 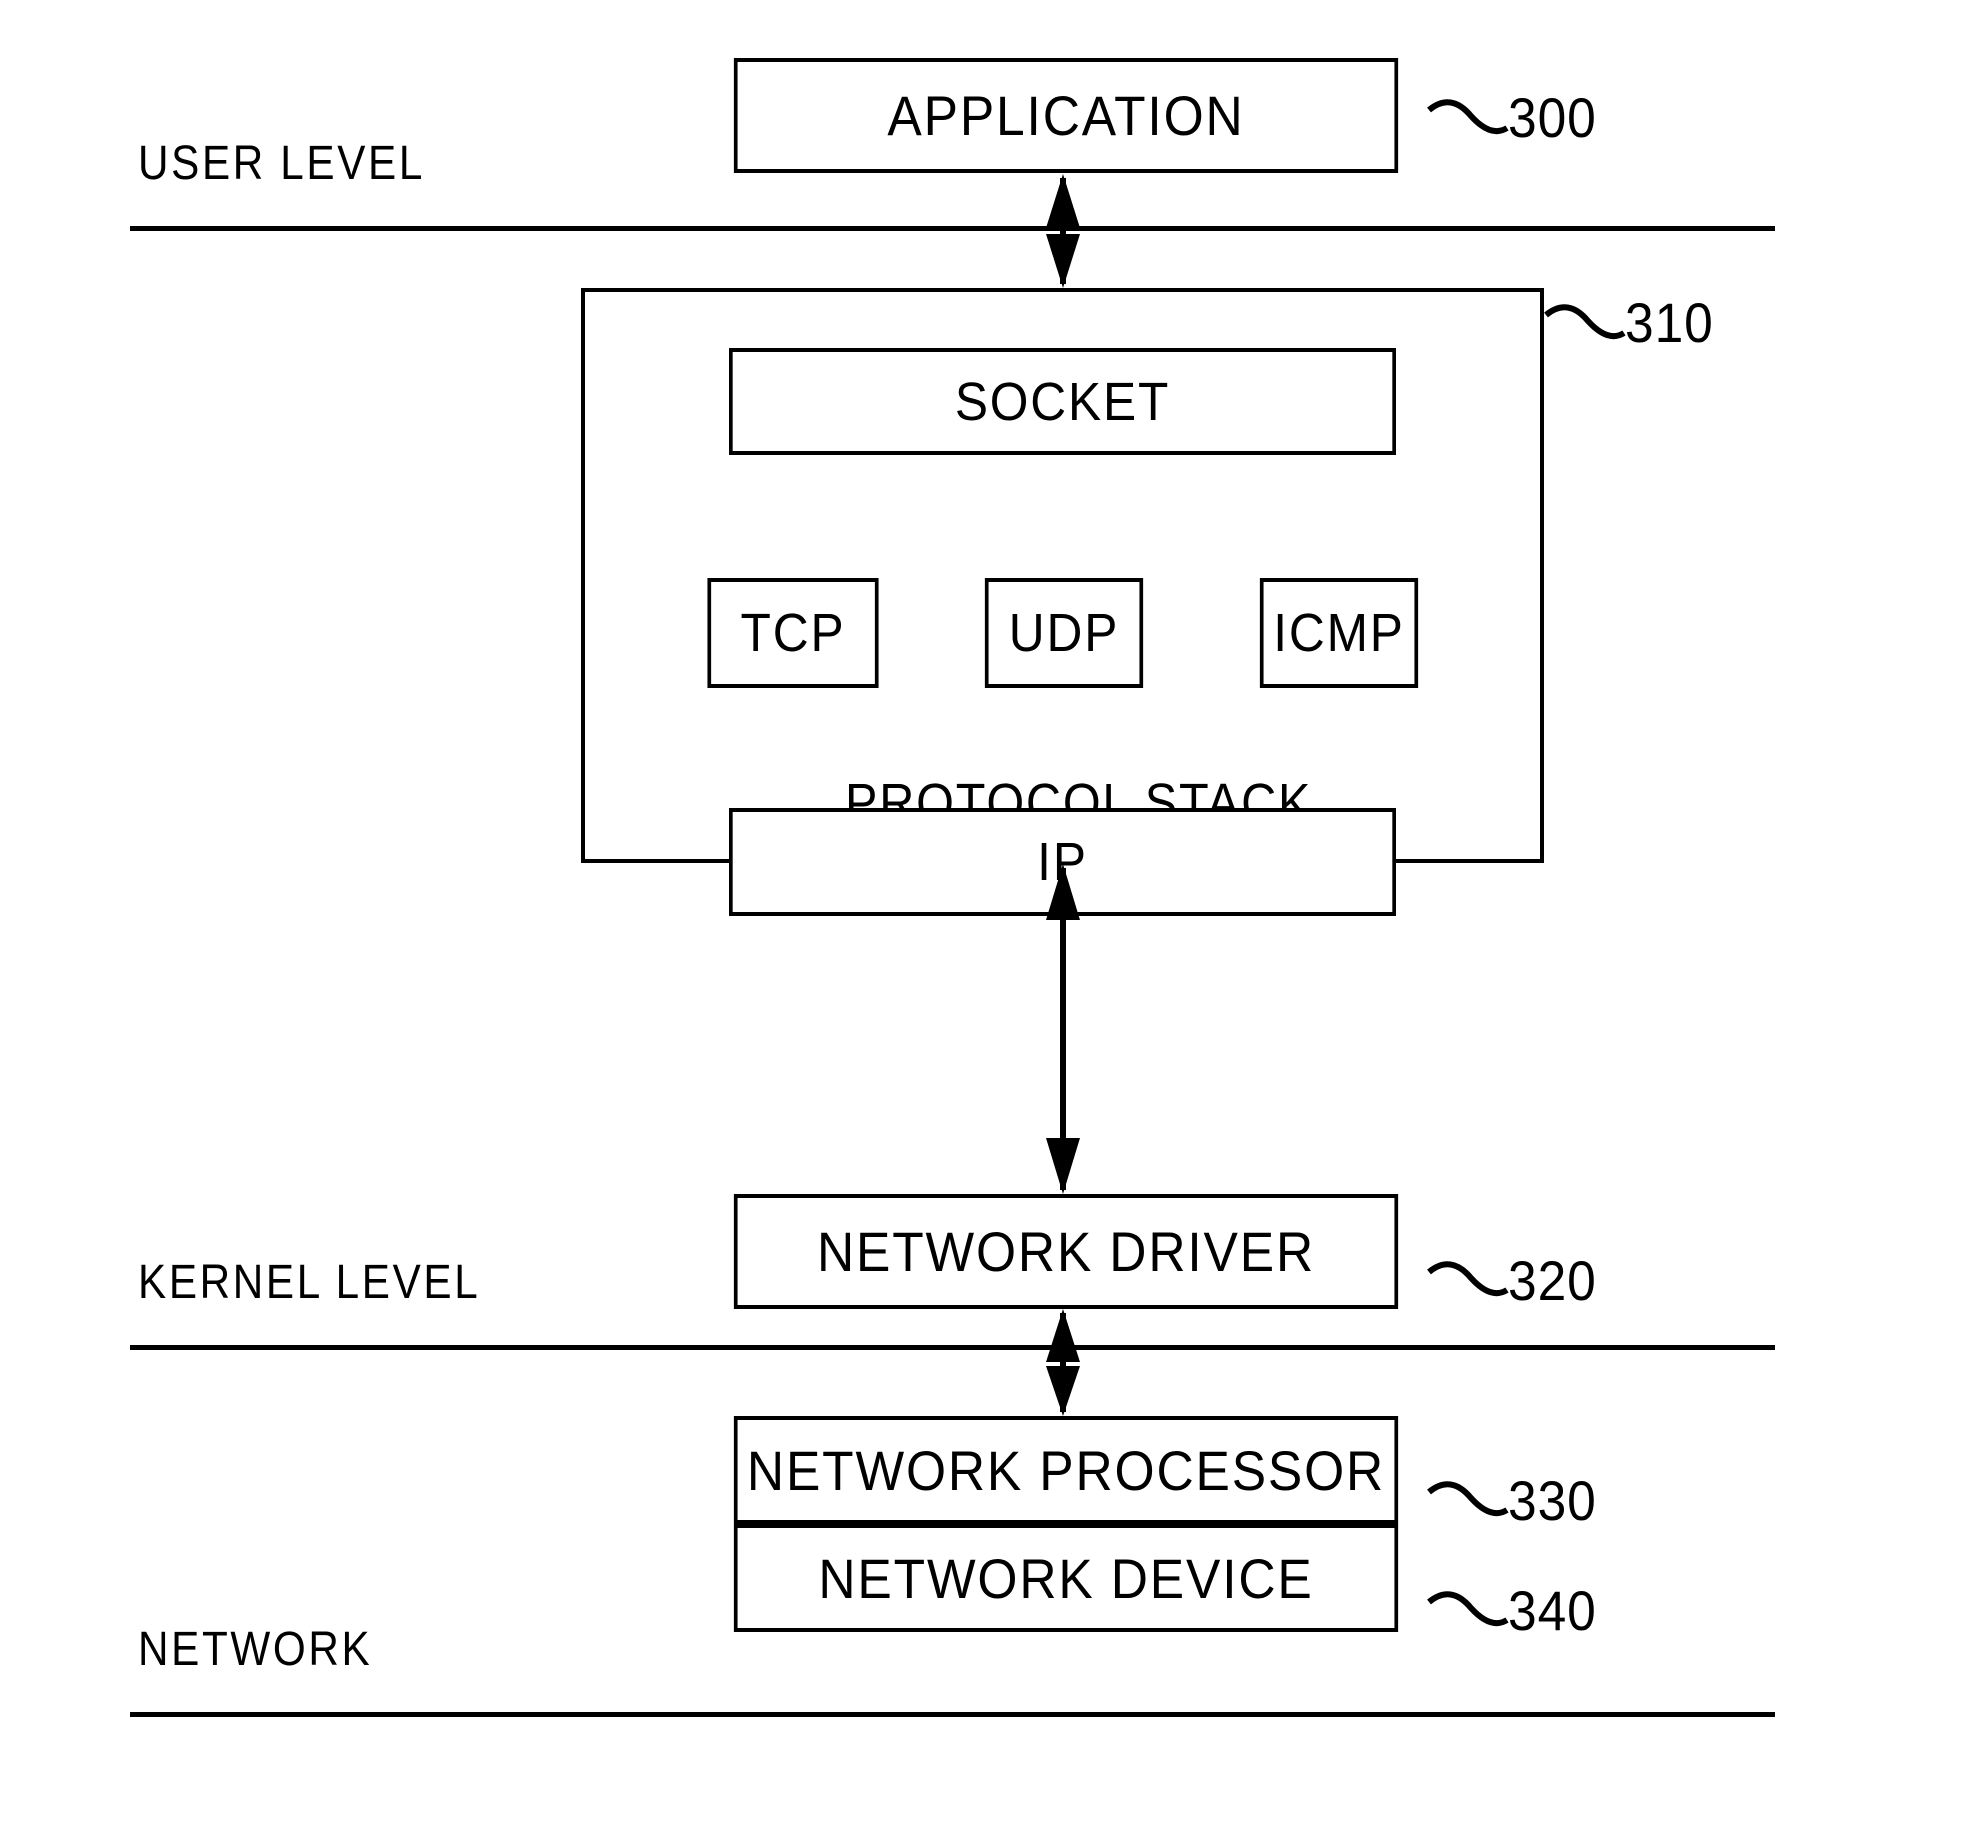 I want to click on kernel-level-label: KERNEL LEVEL, so click(x=309, y=1282).